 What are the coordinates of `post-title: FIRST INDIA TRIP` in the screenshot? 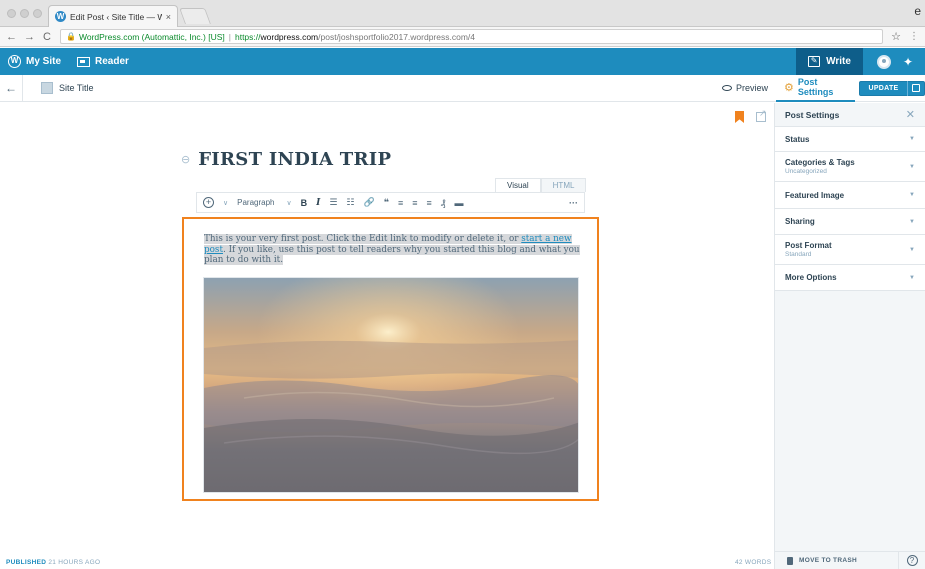 It's located at (294, 159).